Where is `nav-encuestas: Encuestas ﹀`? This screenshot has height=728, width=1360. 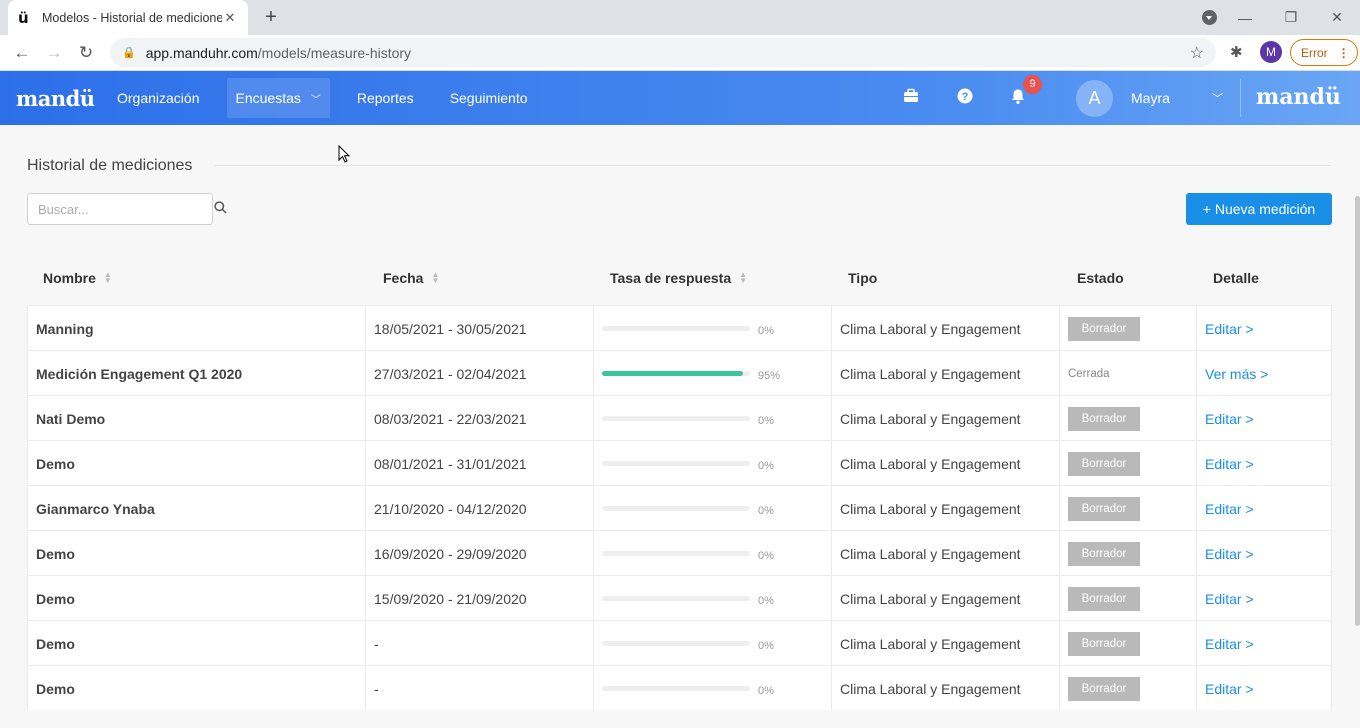
nav-encuestas: Encuestas ﹀ is located at coordinates (278, 98).